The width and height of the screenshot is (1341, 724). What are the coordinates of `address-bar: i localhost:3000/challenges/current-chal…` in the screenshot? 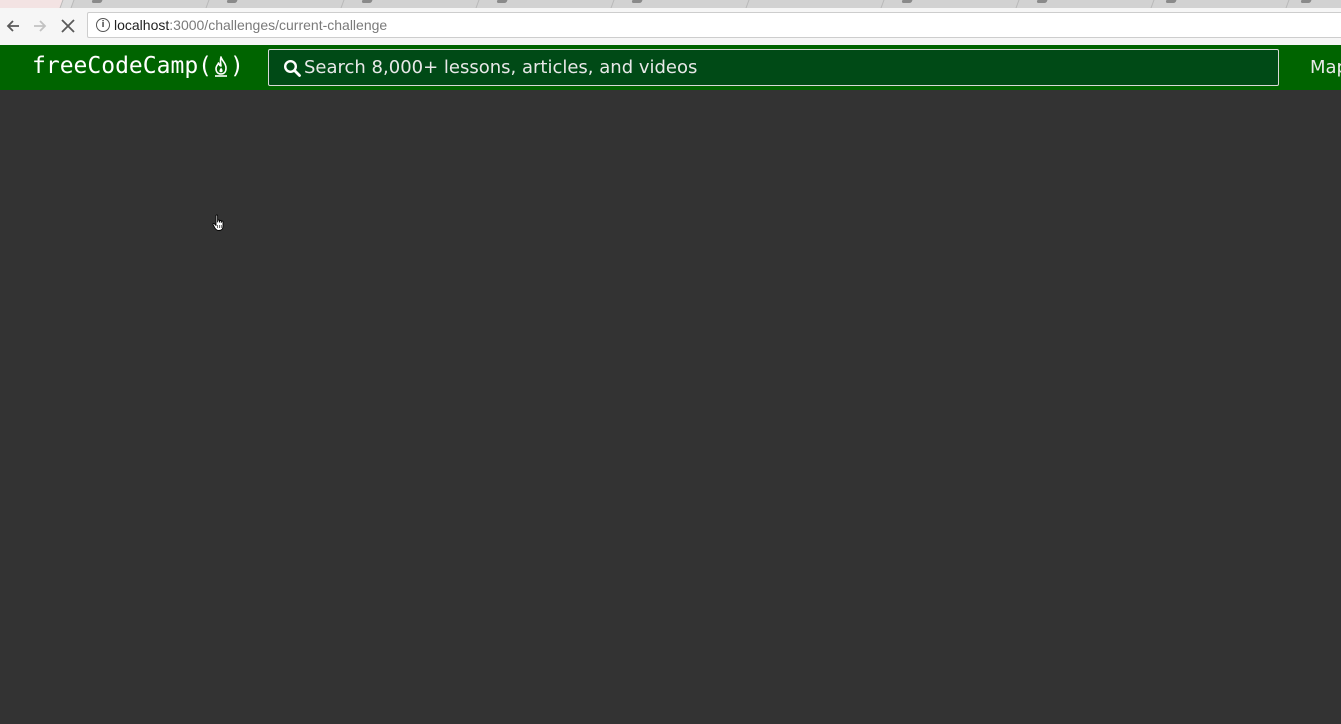 It's located at (714, 25).